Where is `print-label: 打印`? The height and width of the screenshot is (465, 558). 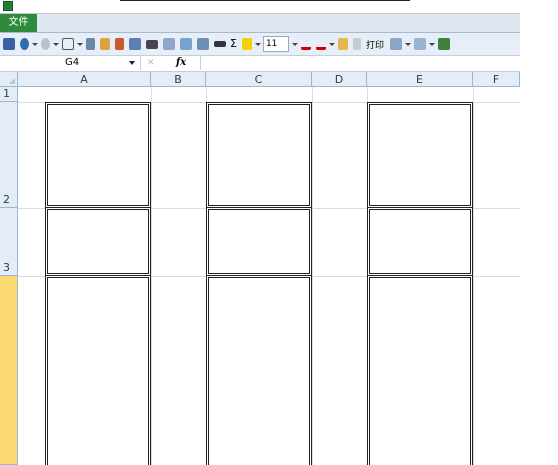
print-label: 打印 is located at coordinates (375, 44).